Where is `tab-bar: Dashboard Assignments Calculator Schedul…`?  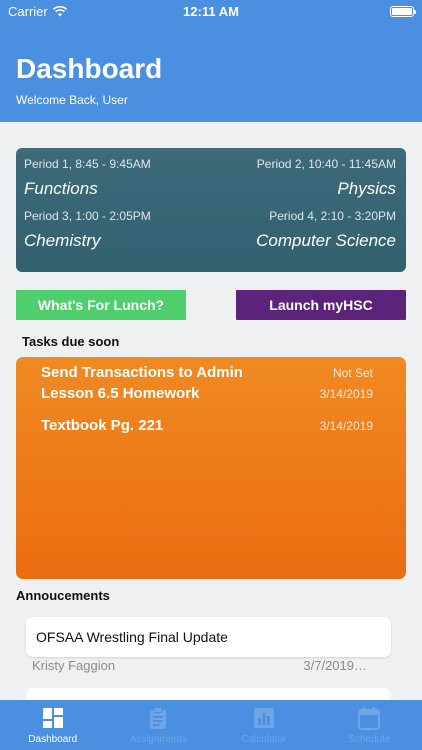 tab-bar: Dashboard Assignments Calculator Schedul… is located at coordinates (211, 725).